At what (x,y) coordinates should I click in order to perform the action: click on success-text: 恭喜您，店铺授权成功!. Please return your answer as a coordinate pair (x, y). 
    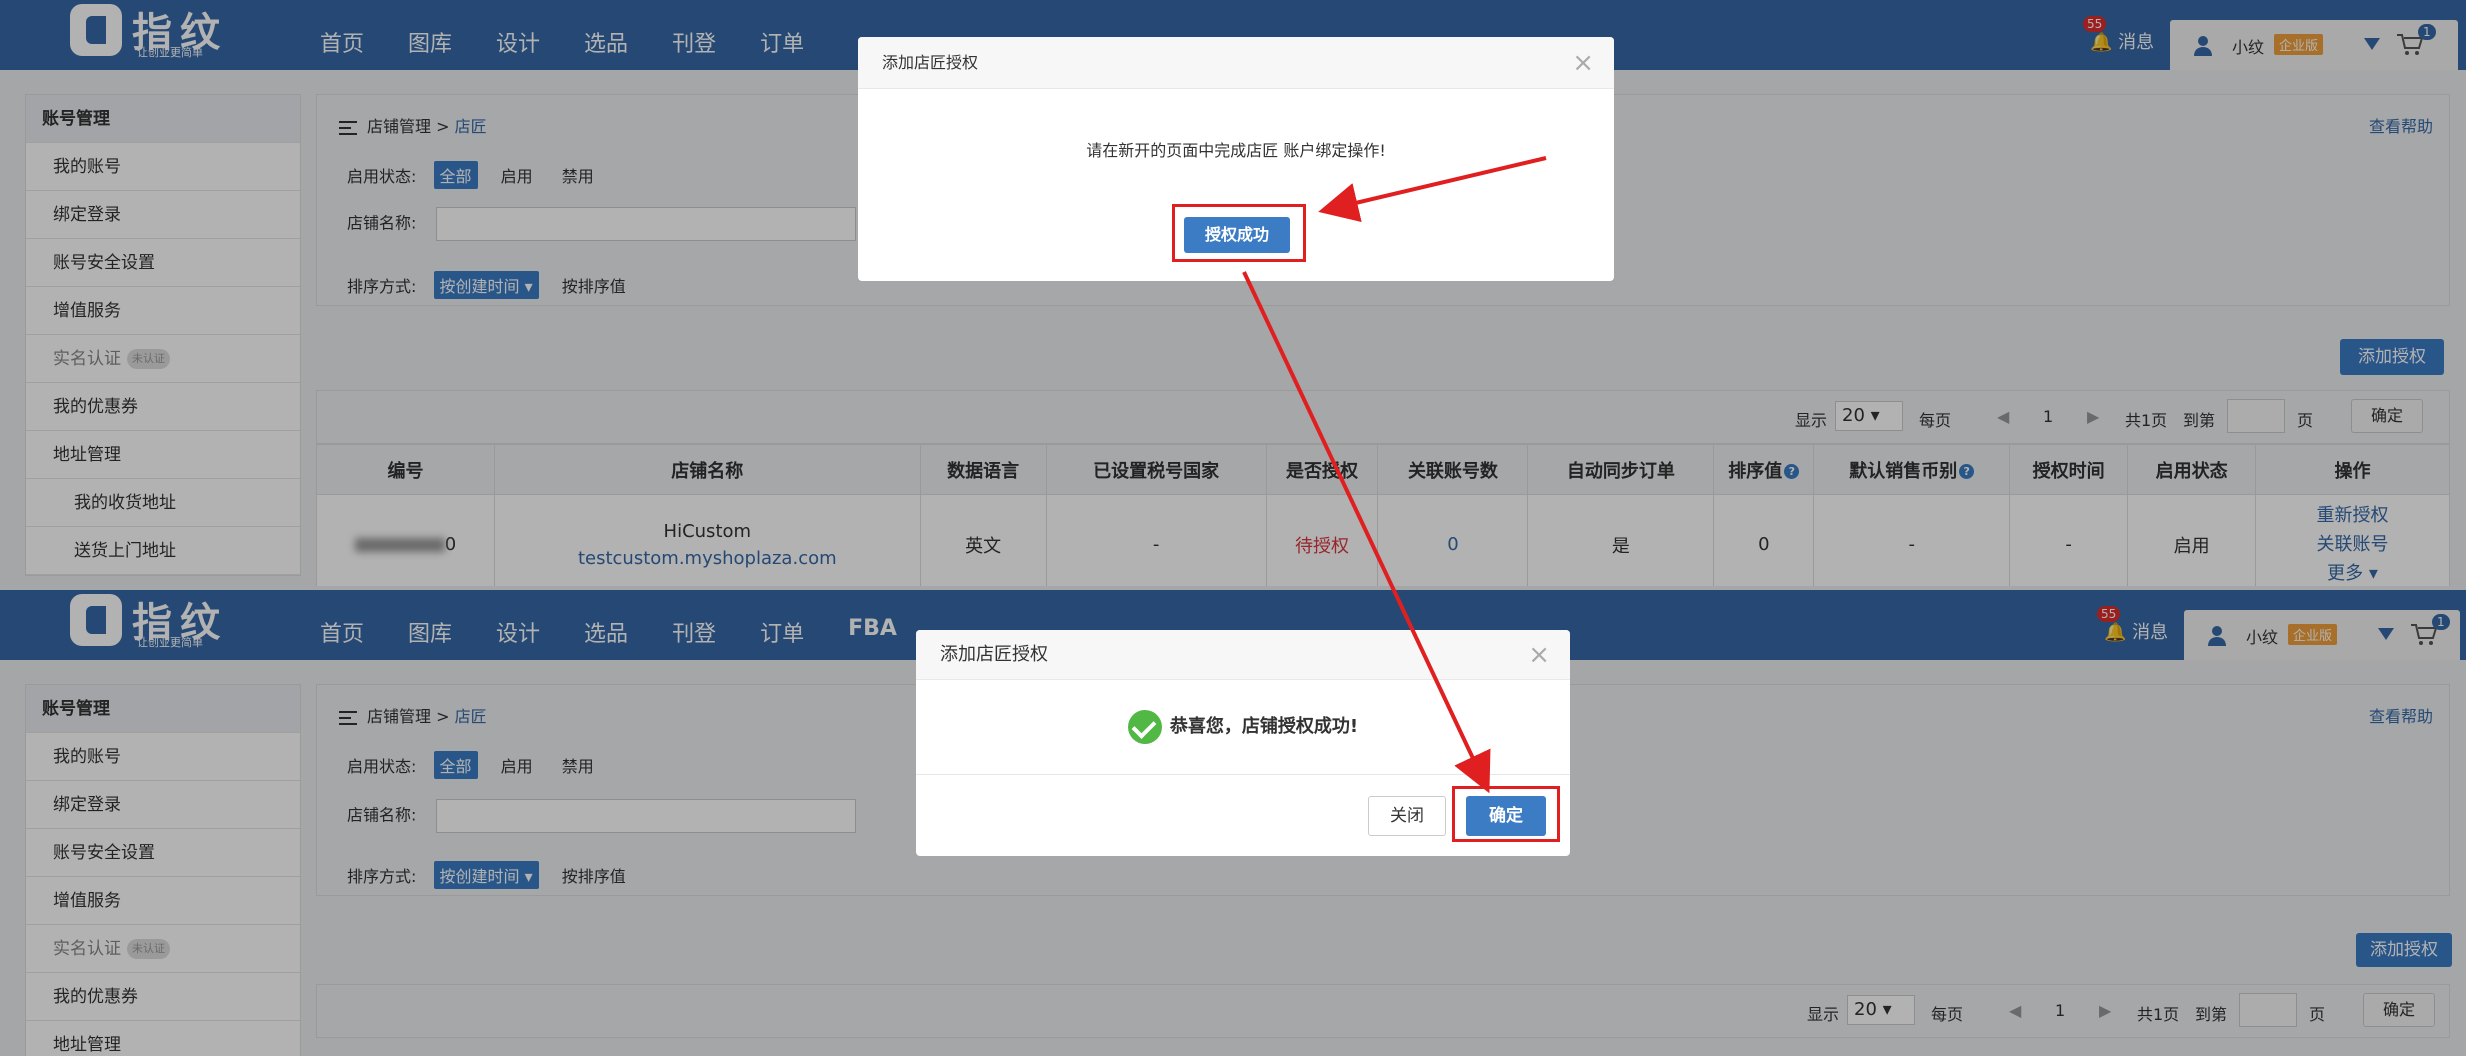
    Looking at the image, I should click on (1264, 726).